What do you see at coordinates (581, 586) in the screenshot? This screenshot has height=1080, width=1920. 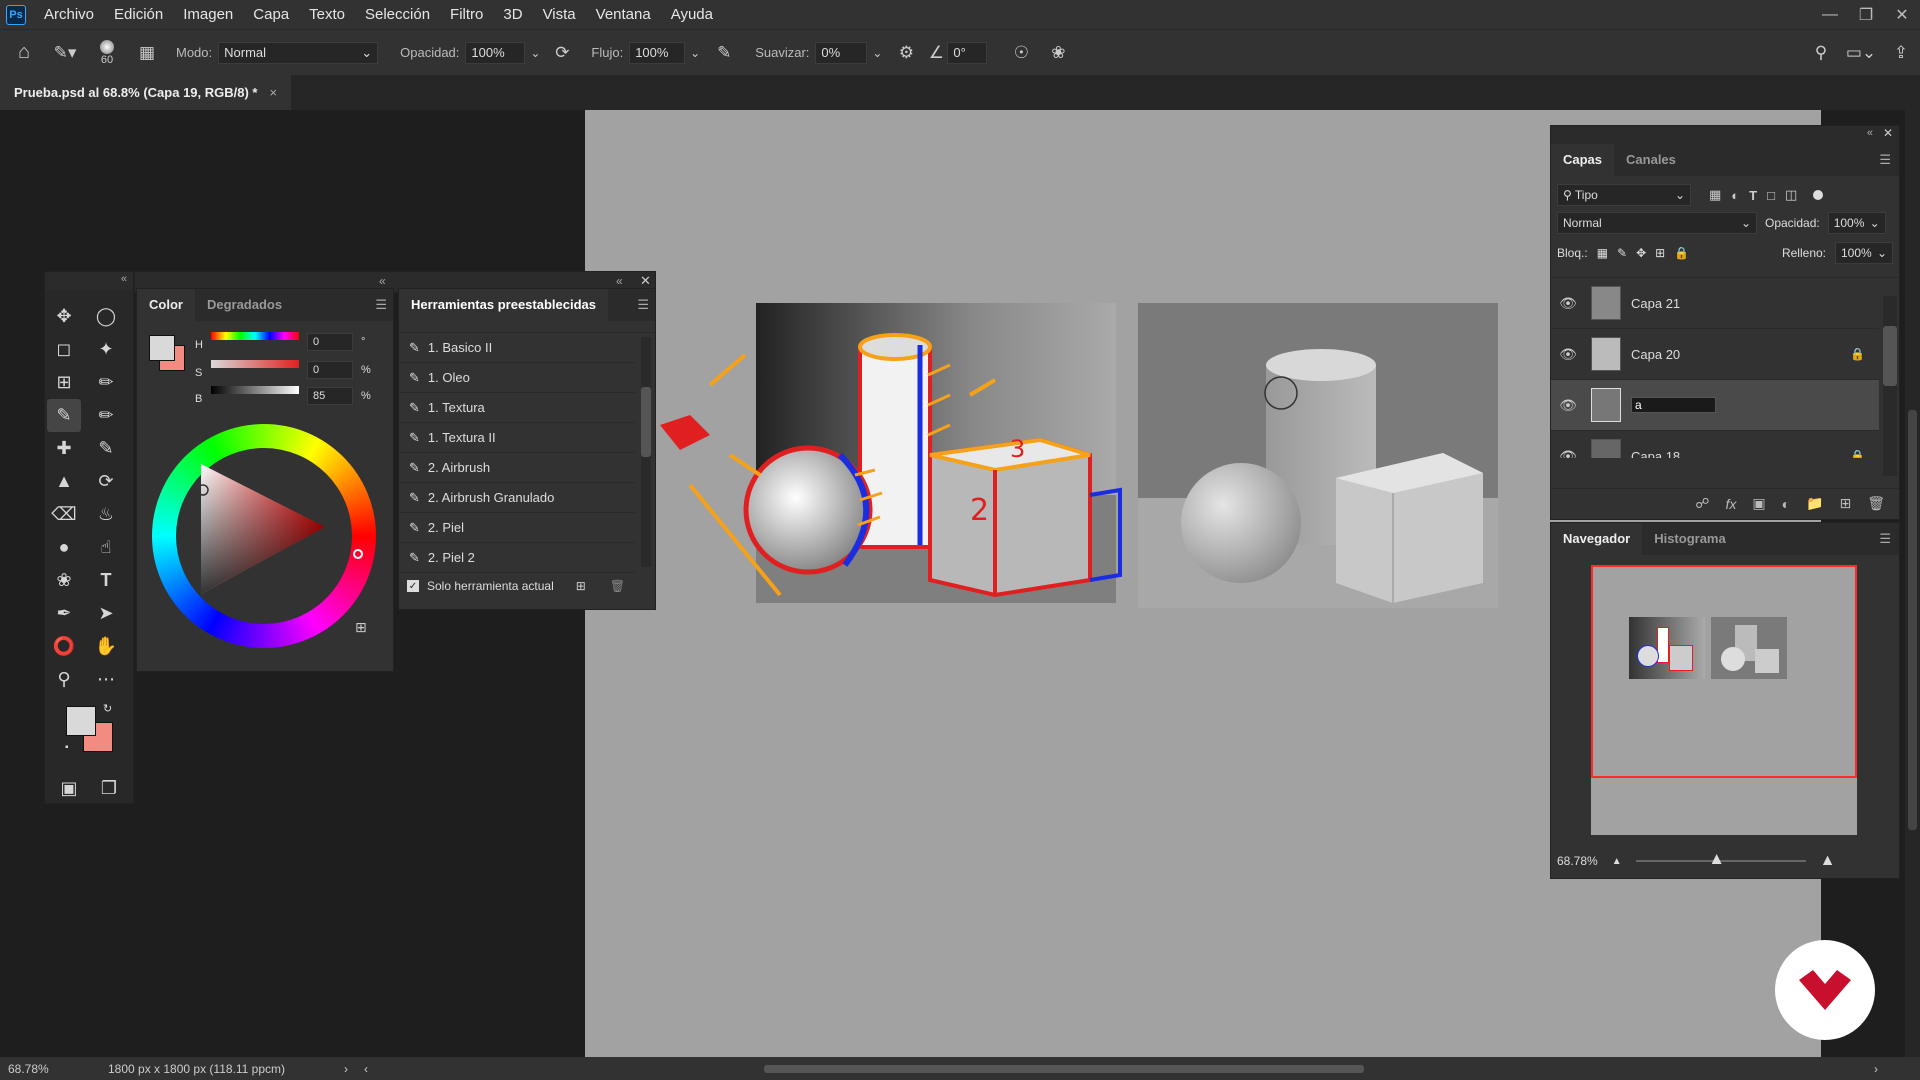 I see `new-preset-icon: ⊞` at bounding box center [581, 586].